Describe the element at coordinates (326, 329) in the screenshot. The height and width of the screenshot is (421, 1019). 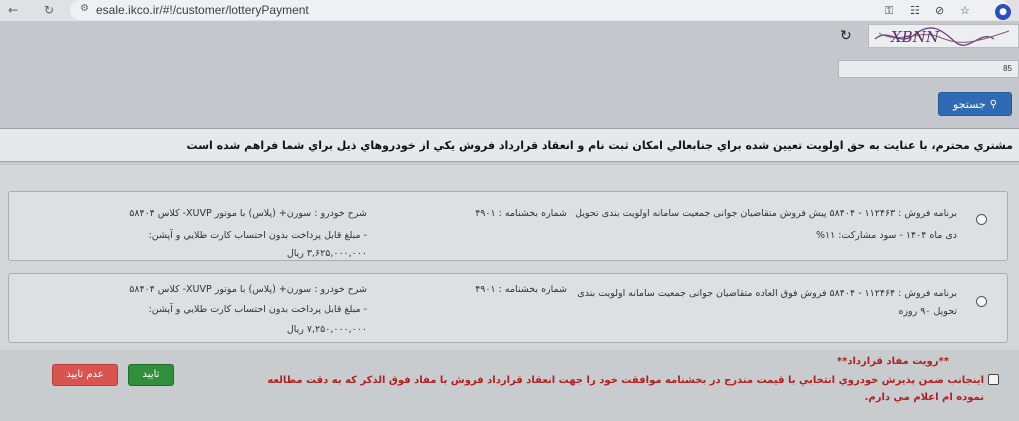
I see `offer-price-amount: ۷,۲۵۰,۰۰۰,۰۰۰ ريال` at that location.